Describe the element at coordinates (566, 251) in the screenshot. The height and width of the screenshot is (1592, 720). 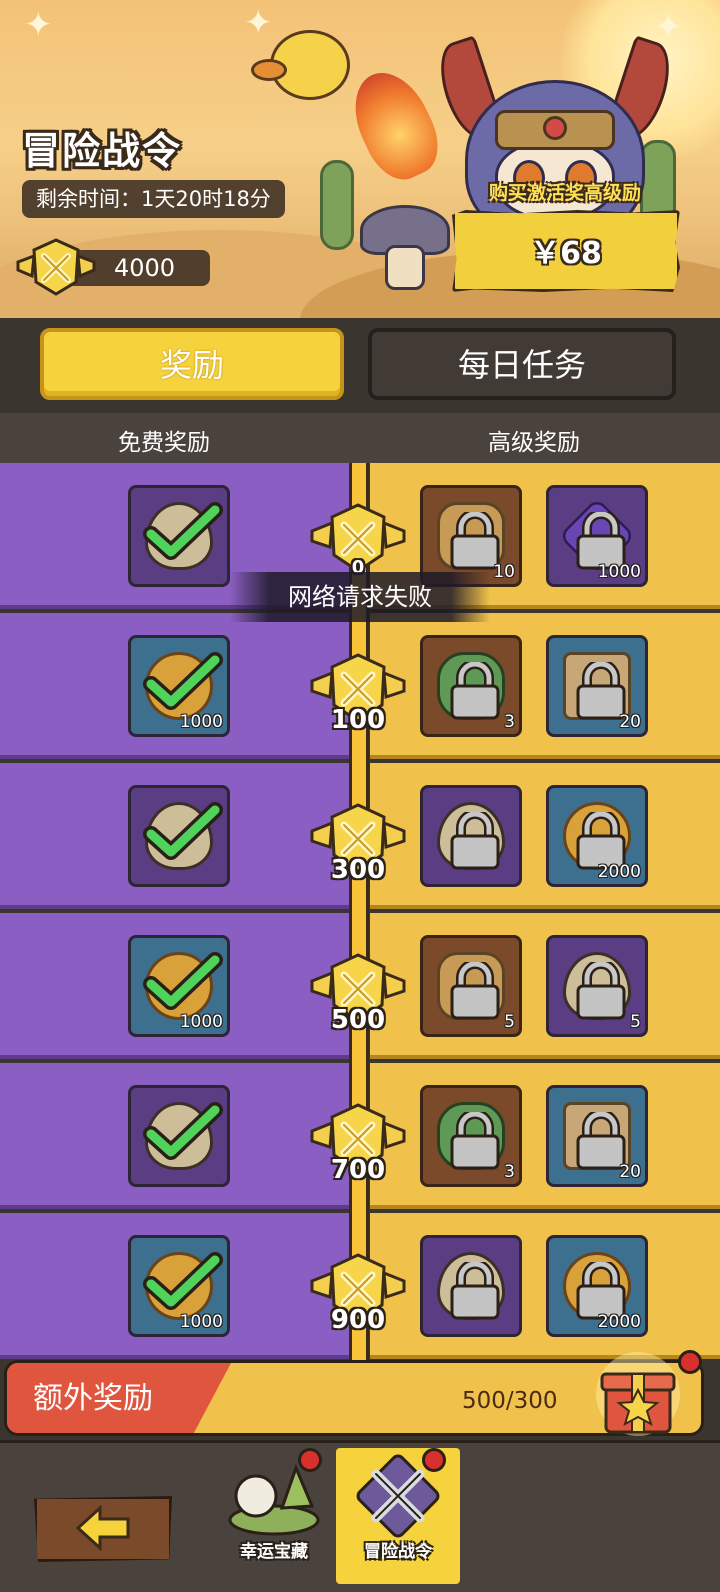
I see `buy-premium-button: ￥68` at that location.